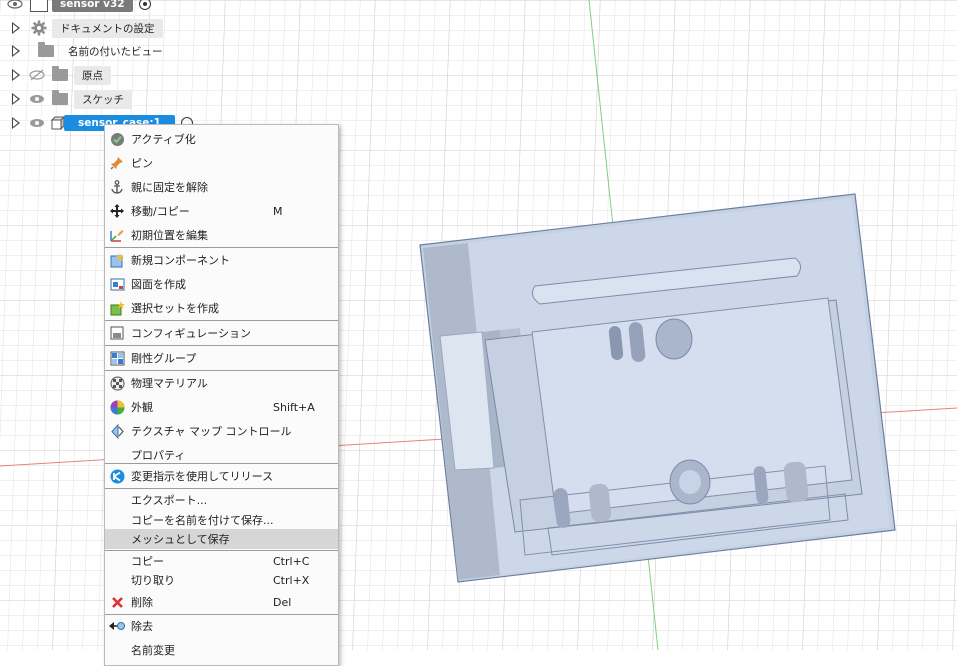  What do you see at coordinates (142, 602) in the screenshot?
I see `menu-item-label: 削除` at bounding box center [142, 602].